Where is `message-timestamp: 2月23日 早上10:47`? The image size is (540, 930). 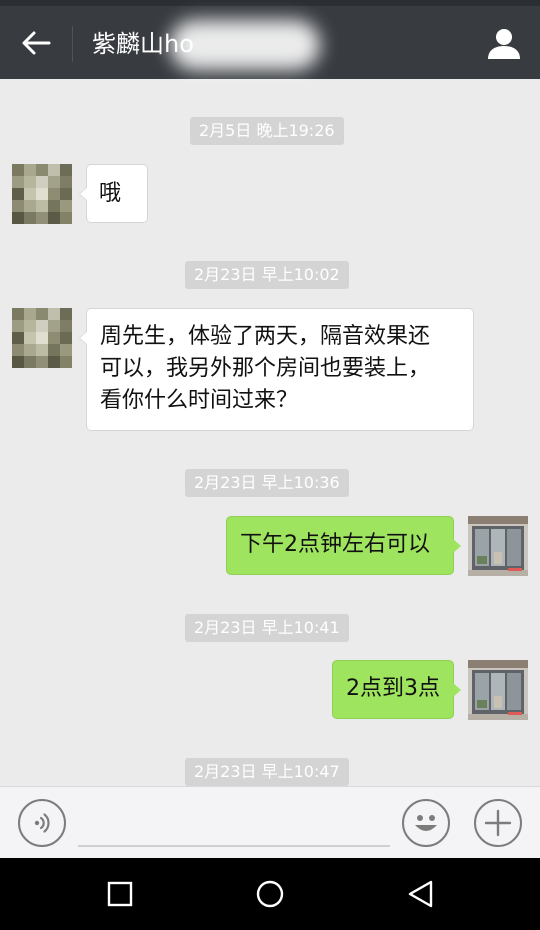
message-timestamp: 2月23日 早上10:47 is located at coordinates (267, 772).